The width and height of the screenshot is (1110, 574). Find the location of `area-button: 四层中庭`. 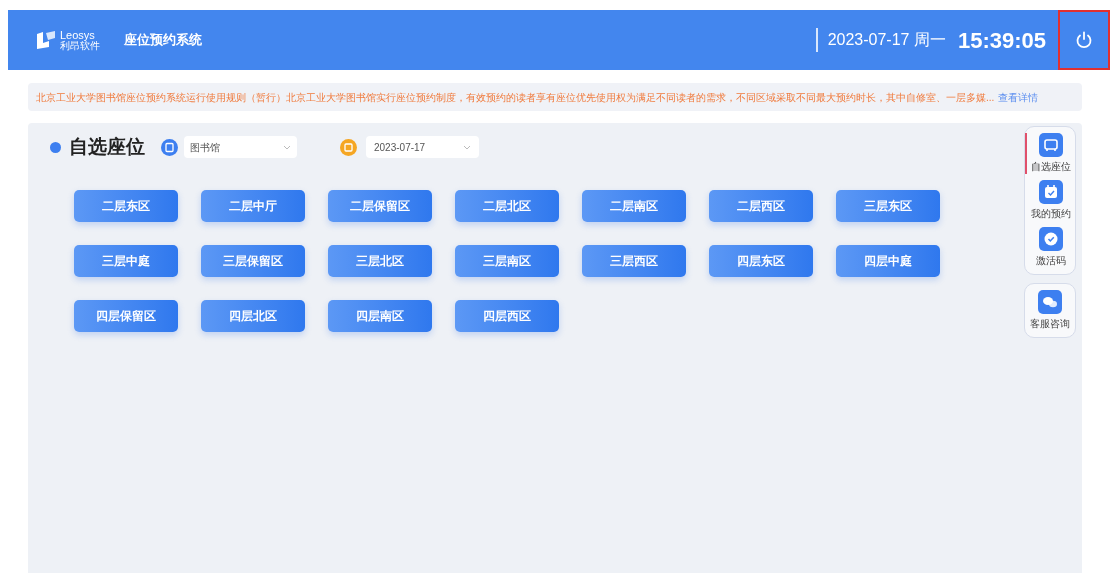

area-button: 四层中庭 is located at coordinates (888, 260).